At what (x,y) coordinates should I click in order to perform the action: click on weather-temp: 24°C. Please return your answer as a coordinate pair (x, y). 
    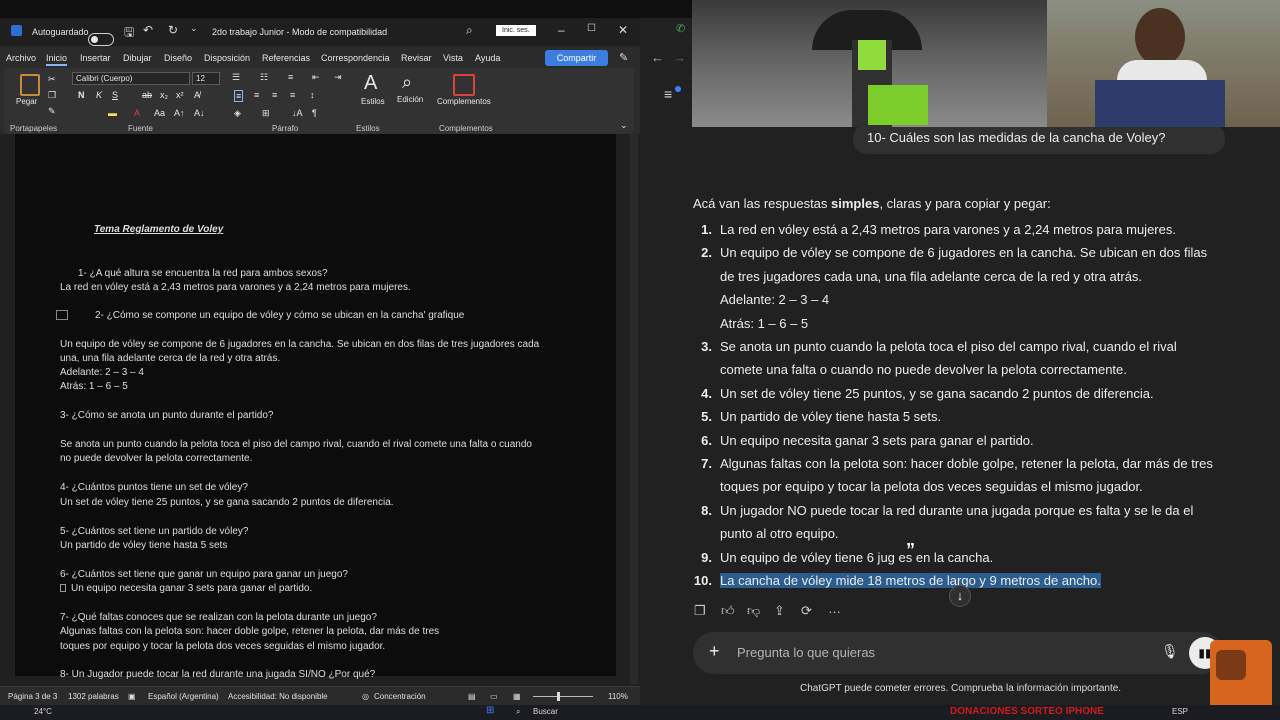
    Looking at the image, I should click on (43, 711).